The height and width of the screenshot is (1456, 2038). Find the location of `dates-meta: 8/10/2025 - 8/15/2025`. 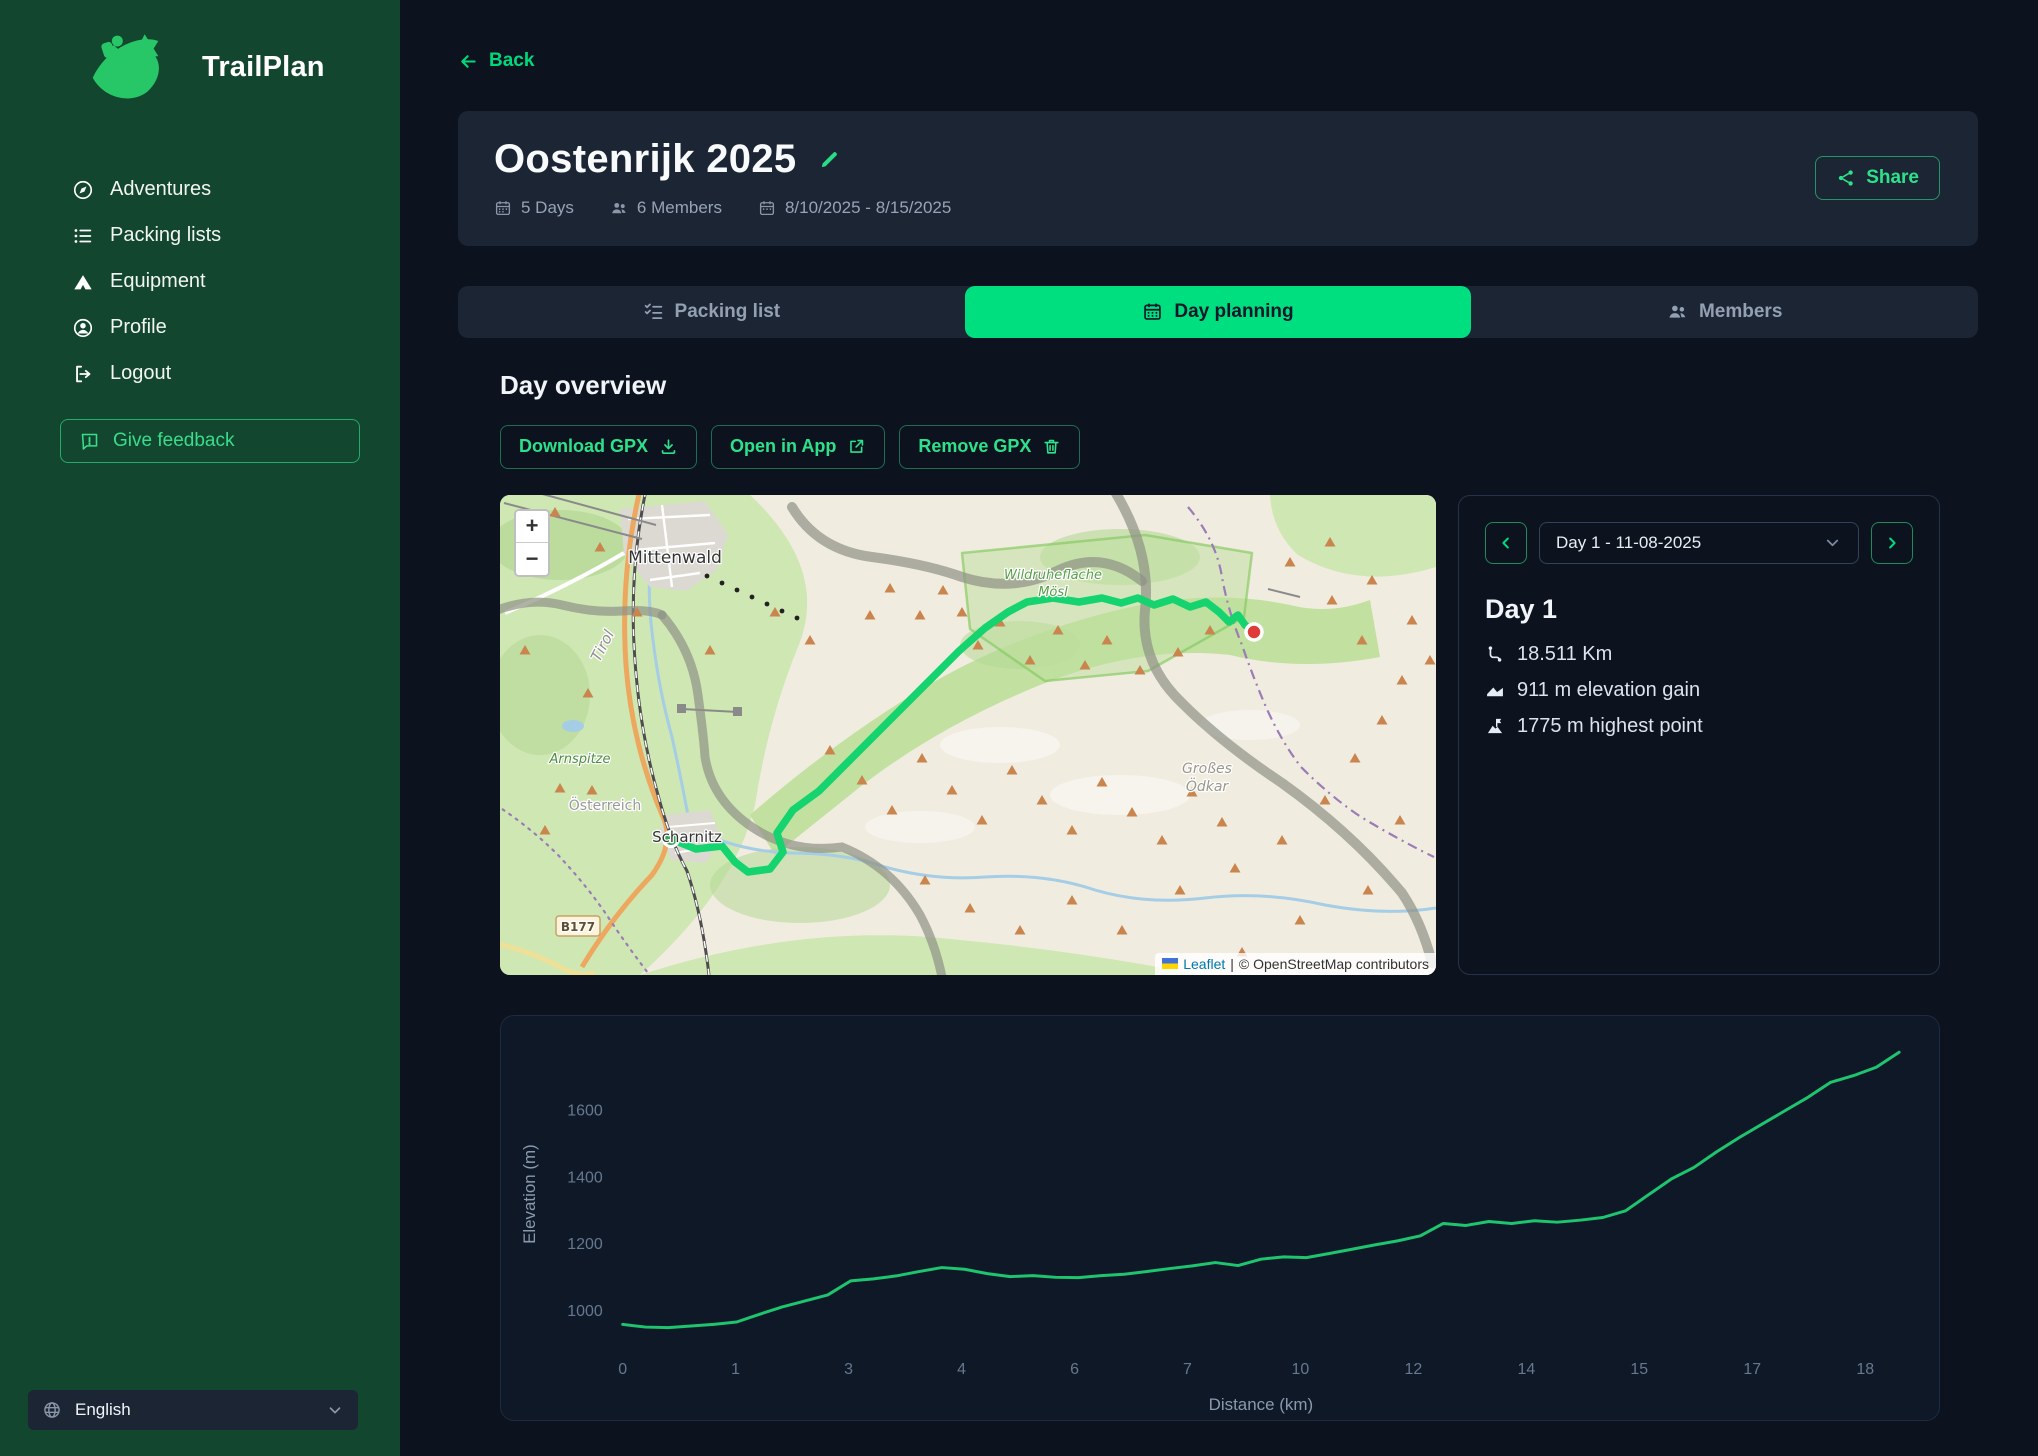

dates-meta: 8/10/2025 - 8/15/2025 is located at coordinates (854, 208).